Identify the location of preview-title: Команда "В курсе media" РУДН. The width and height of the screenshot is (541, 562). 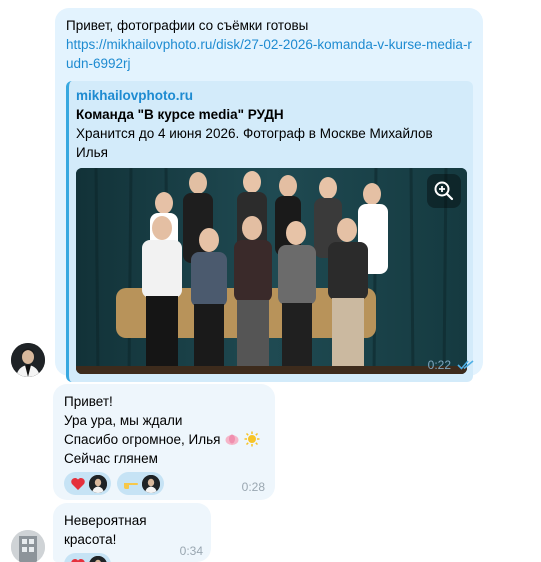
(180, 114).